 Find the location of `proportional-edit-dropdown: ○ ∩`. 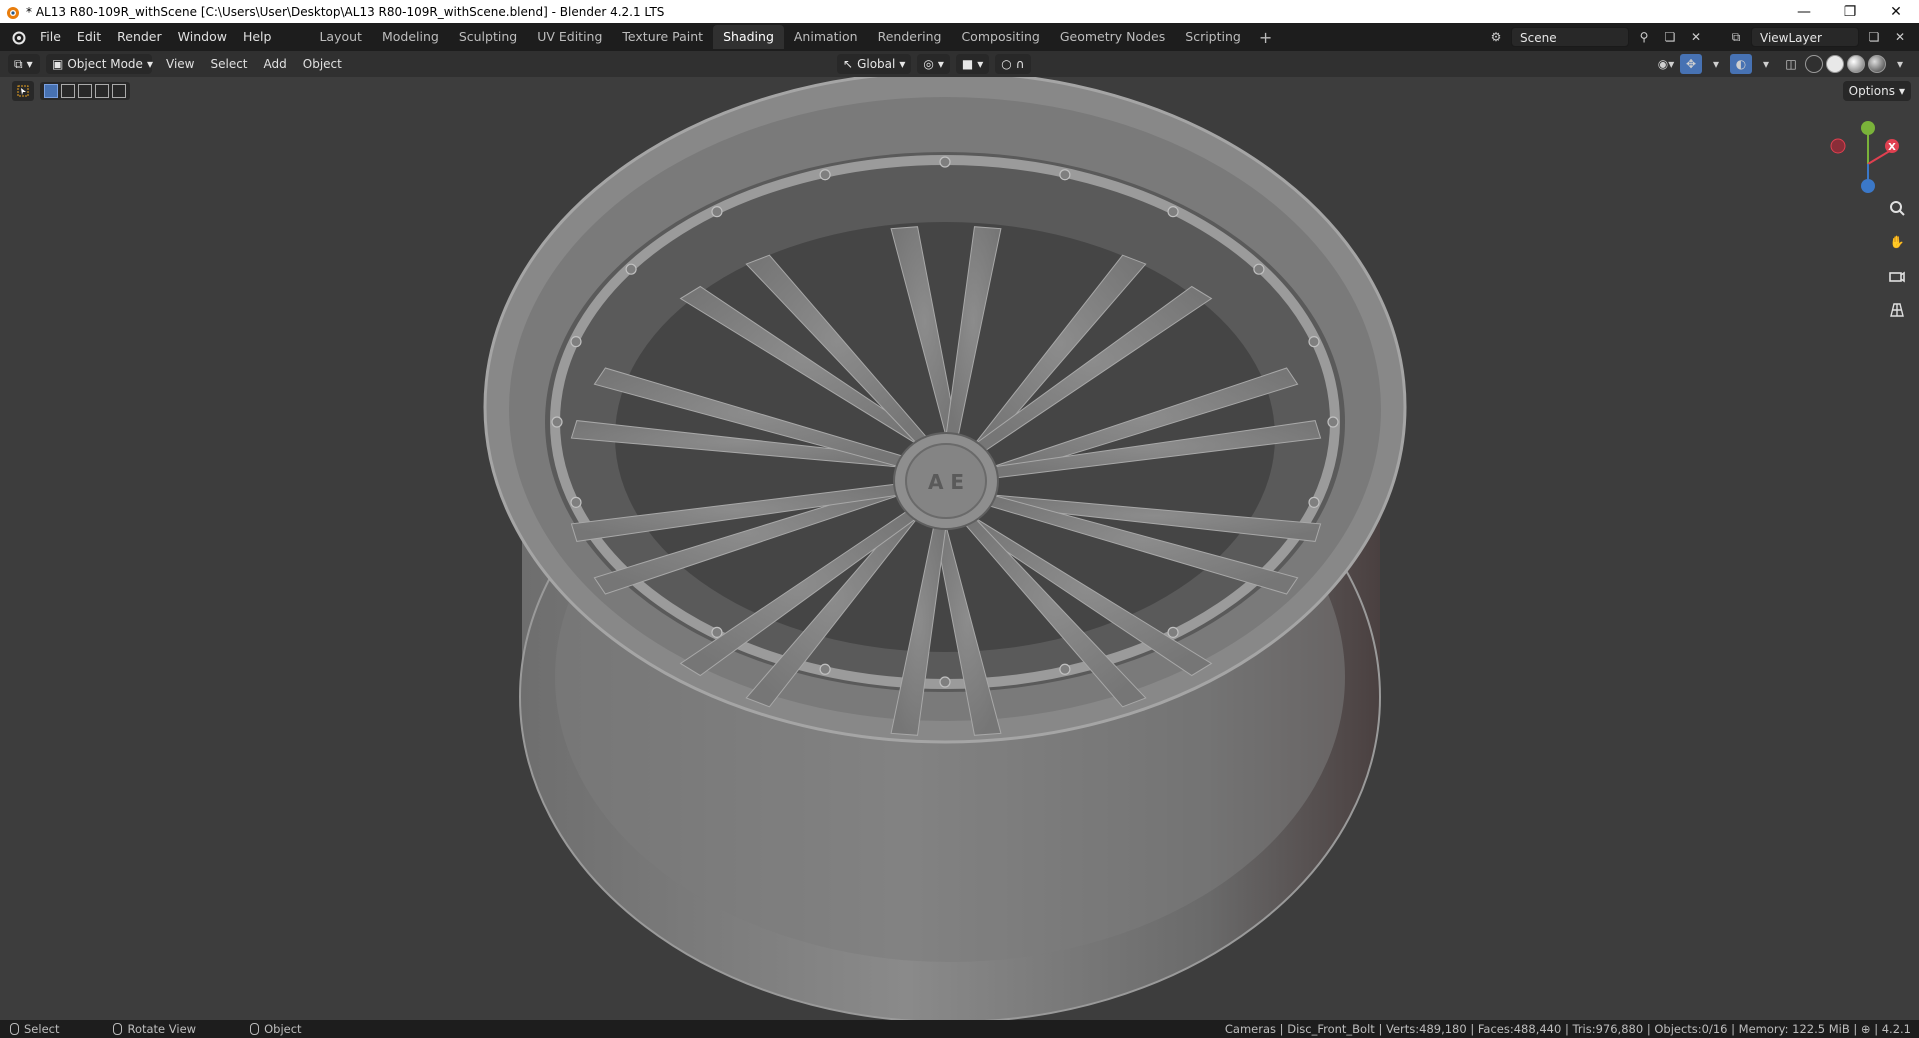

proportional-edit-dropdown: ○ ∩ is located at coordinates (1013, 64).